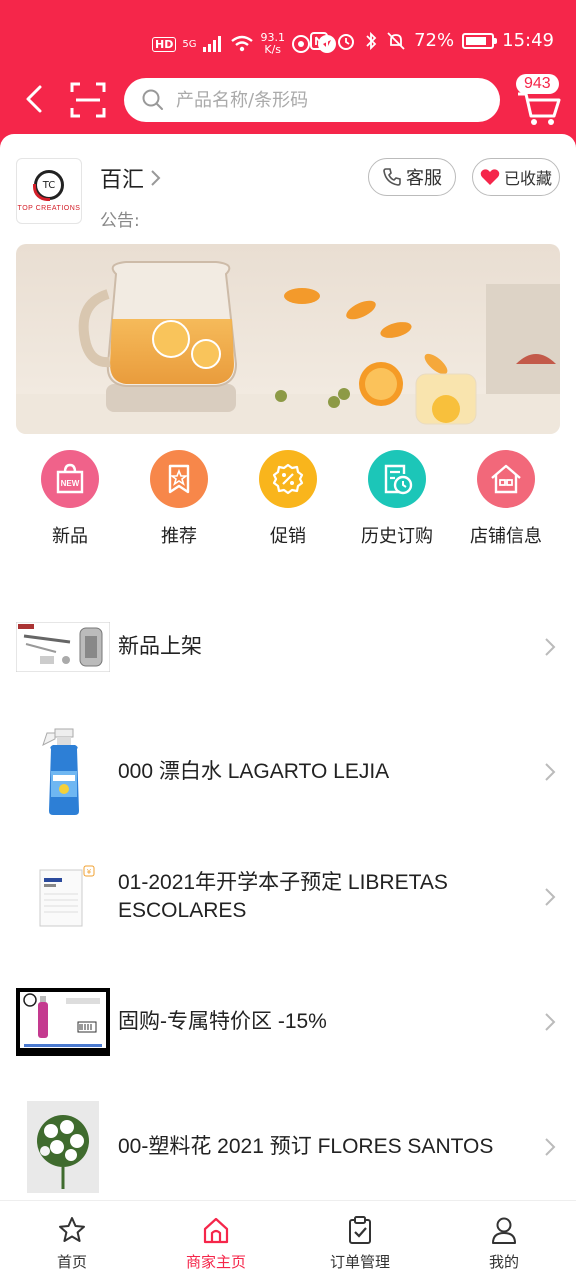 The width and height of the screenshot is (576, 1280). What do you see at coordinates (122, 180) in the screenshot?
I see `store-name-text: 百汇` at bounding box center [122, 180].